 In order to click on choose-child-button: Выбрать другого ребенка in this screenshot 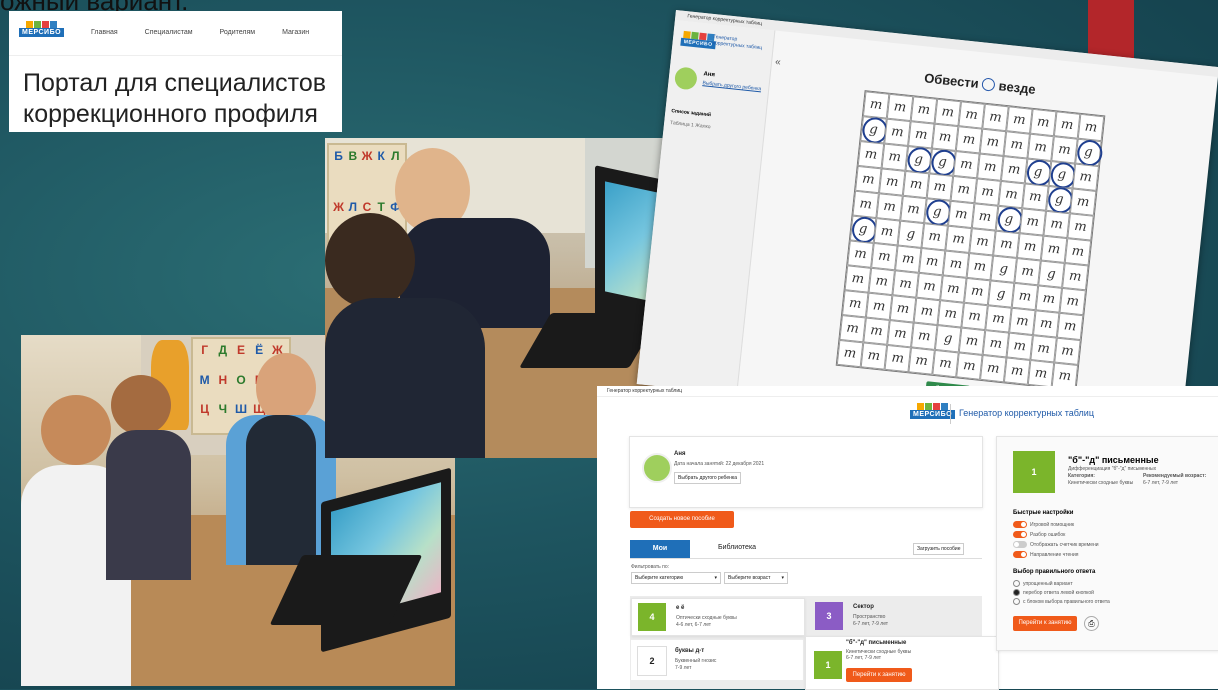, I will do `click(707, 478)`.